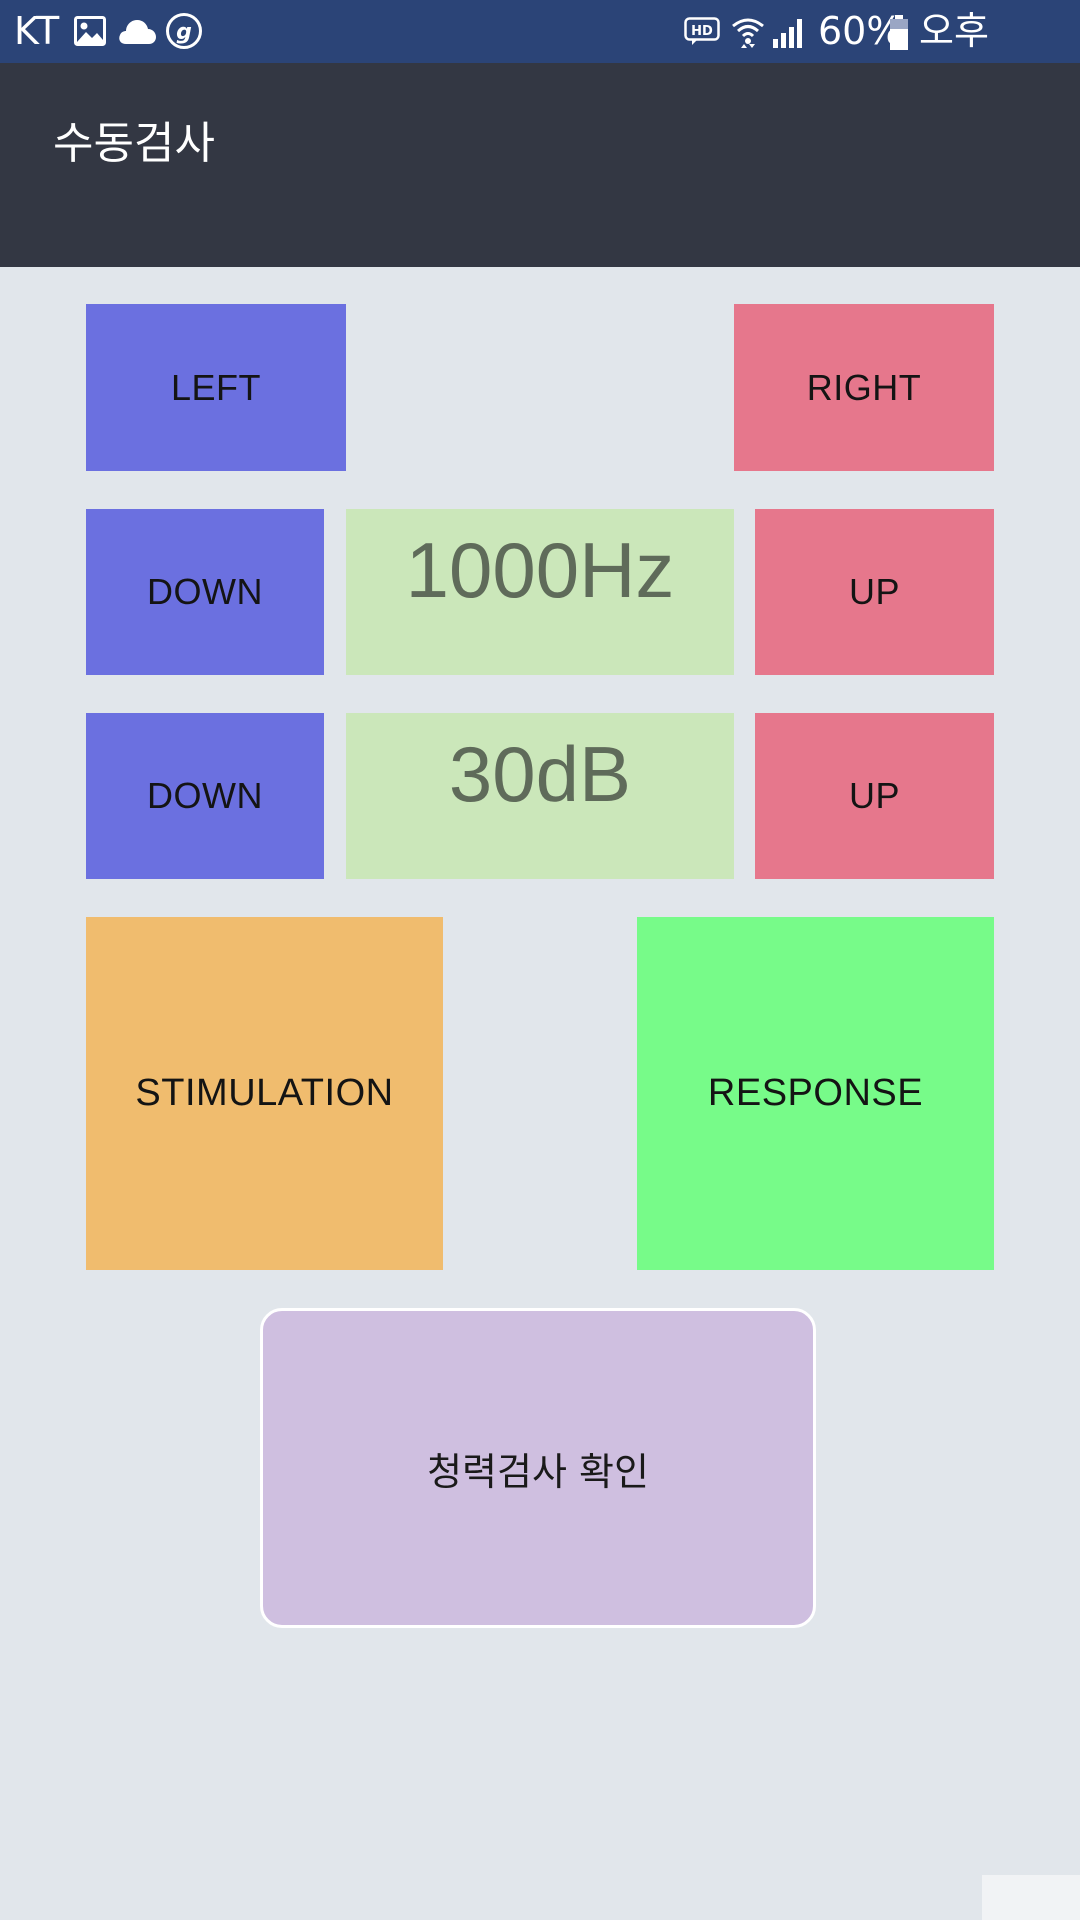 The width and height of the screenshot is (1080, 1920). What do you see at coordinates (90, 33) in the screenshot?
I see `gallery-icon` at bounding box center [90, 33].